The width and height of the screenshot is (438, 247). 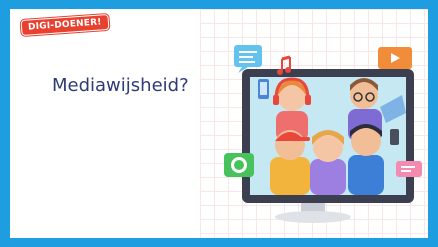 What do you see at coordinates (328, 162) in the screenshot?
I see `person-girl-center` at bounding box center [328, 162].